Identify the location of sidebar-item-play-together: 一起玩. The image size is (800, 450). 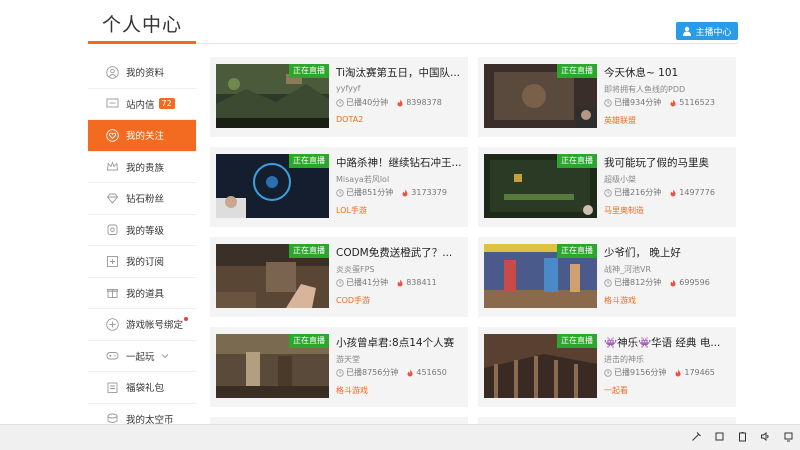
(142, 356).